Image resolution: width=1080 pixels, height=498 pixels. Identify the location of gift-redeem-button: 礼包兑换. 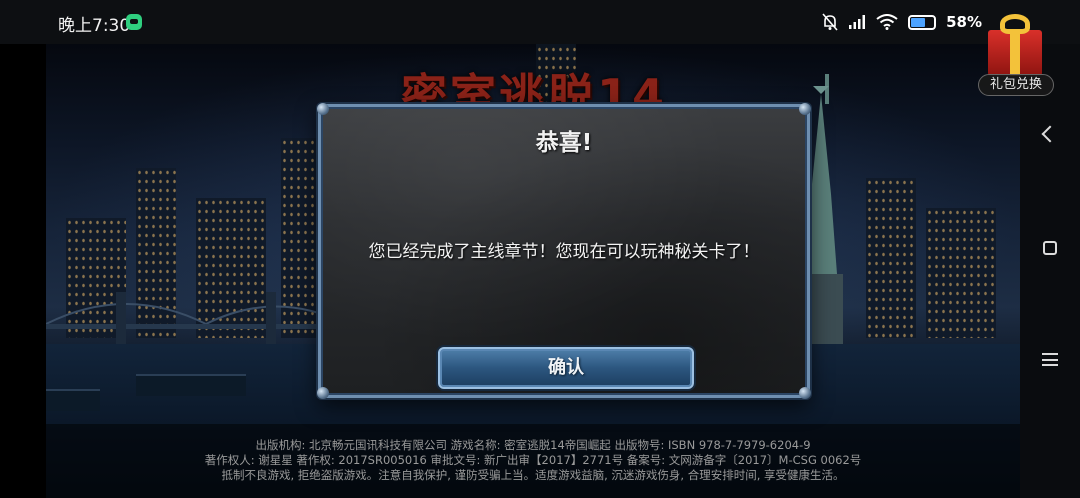
(1016, 53).